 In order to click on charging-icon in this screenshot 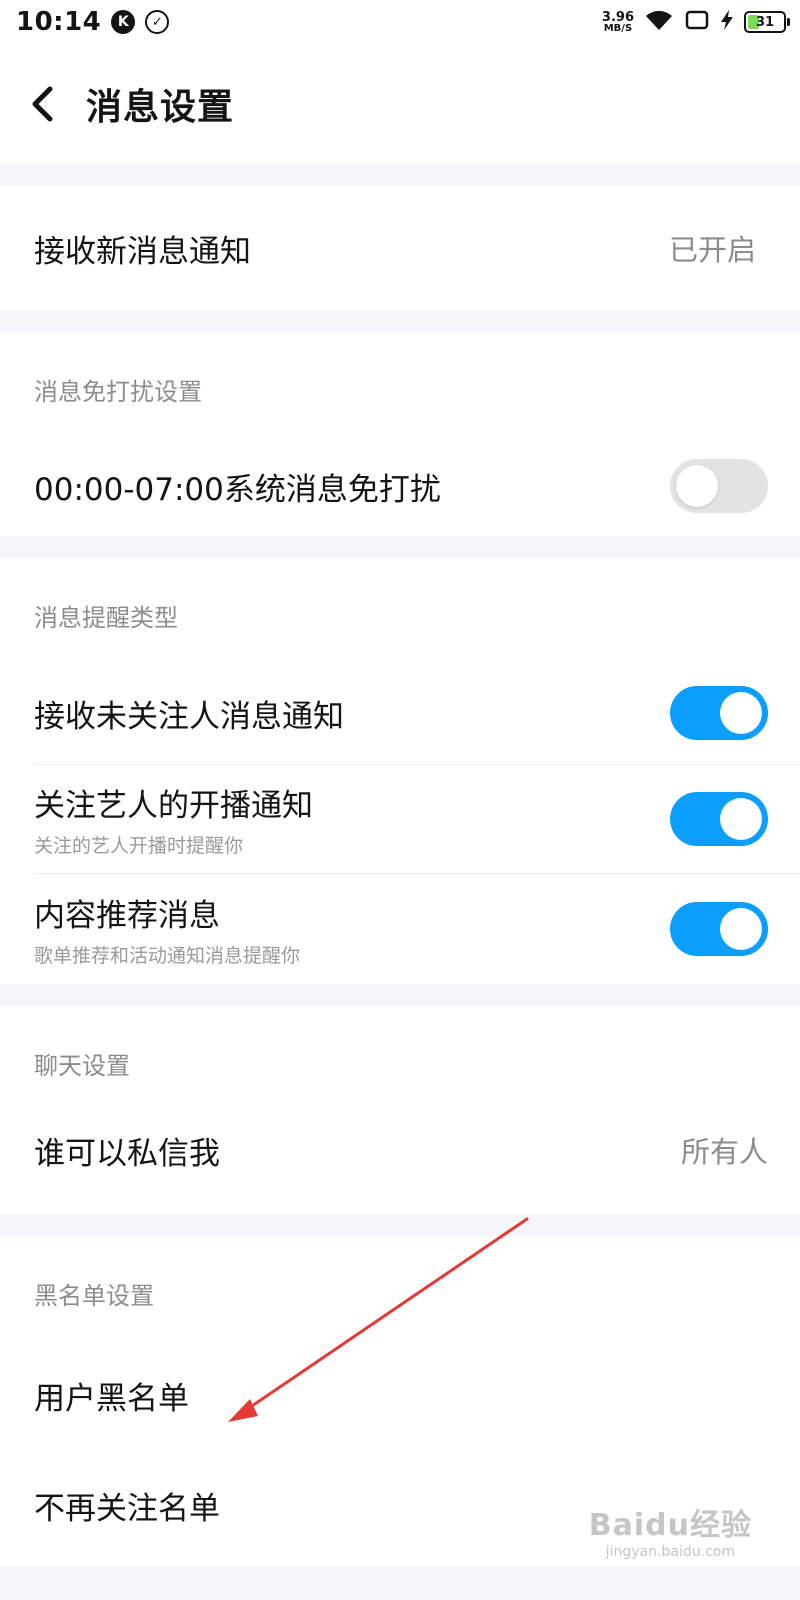, I will do `click(727, 22)`.